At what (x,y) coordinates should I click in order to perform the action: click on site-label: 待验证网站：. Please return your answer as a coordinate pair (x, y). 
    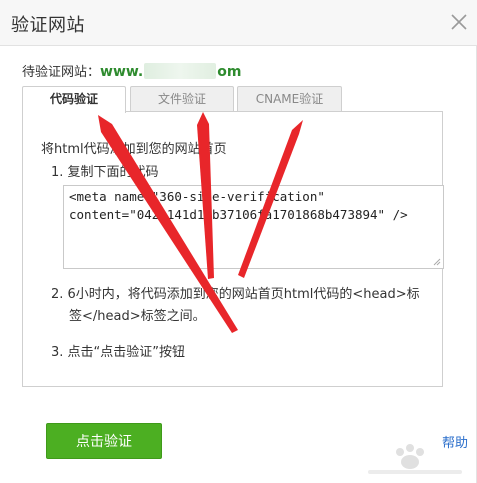
    Looking at the image, I should click on (61, 72).